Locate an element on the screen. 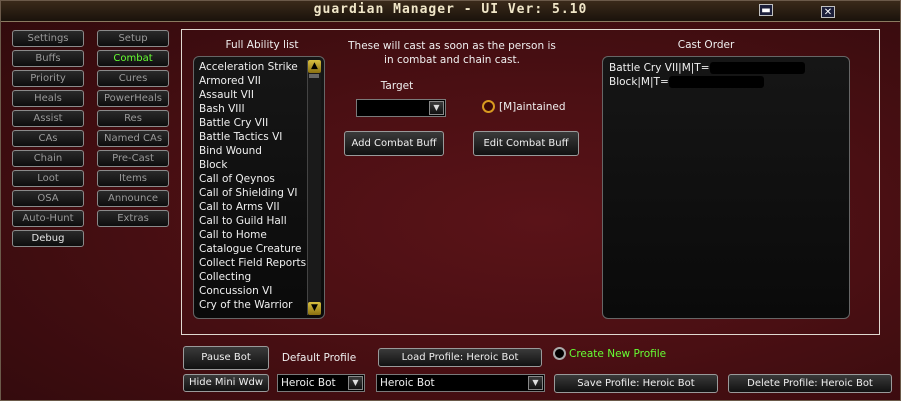 The height and width of the screenshot is (401, 901). nav-assist: Assist is located at coordinates (48, 118).